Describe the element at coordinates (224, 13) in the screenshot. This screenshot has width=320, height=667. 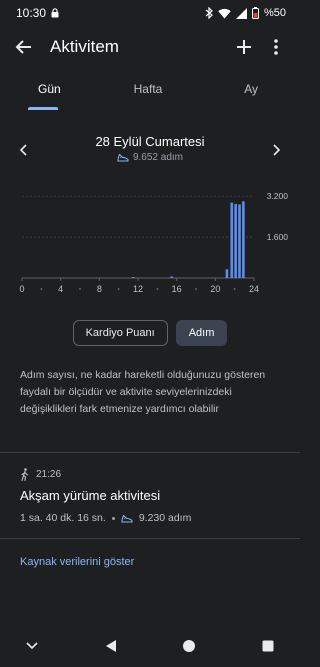
I see `wifi-icon` at that location.